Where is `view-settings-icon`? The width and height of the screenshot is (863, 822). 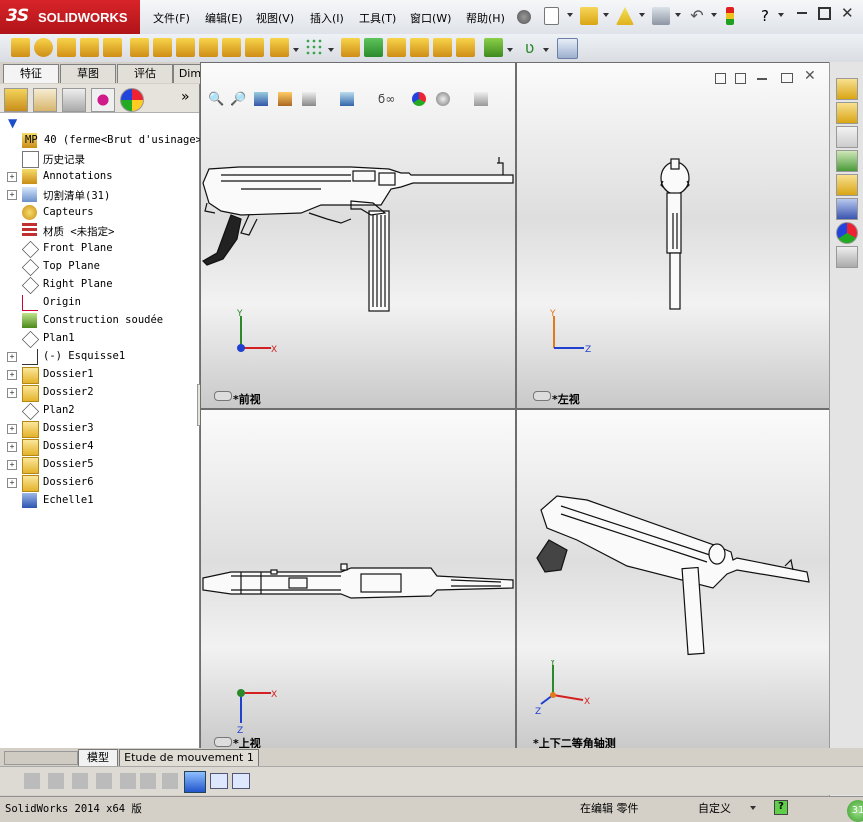 view-settings-icon is located at coordinates (481, 99).